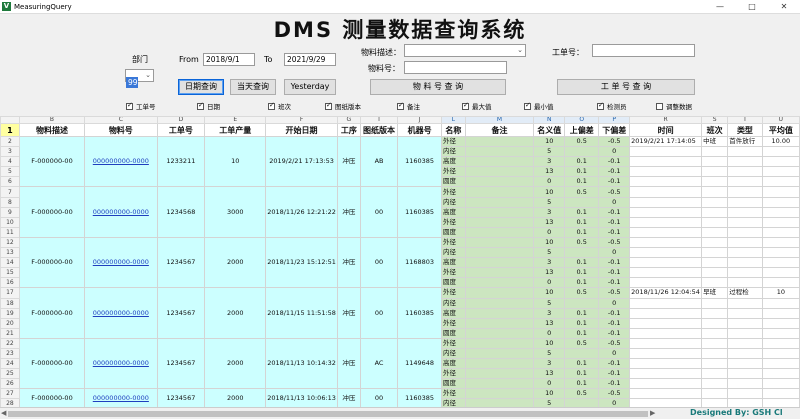 The width and height of the screenshot is (800, 419). I want to click on scroll-left-icon: ◀, so click(3, 413).